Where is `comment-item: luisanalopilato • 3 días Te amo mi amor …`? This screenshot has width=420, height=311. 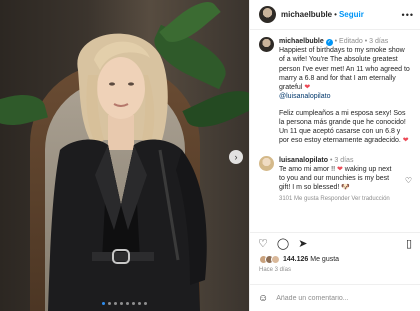 comment-item: luisanalopilato • 3 días Te amo mi amor … is located at coordinates (335, 179).